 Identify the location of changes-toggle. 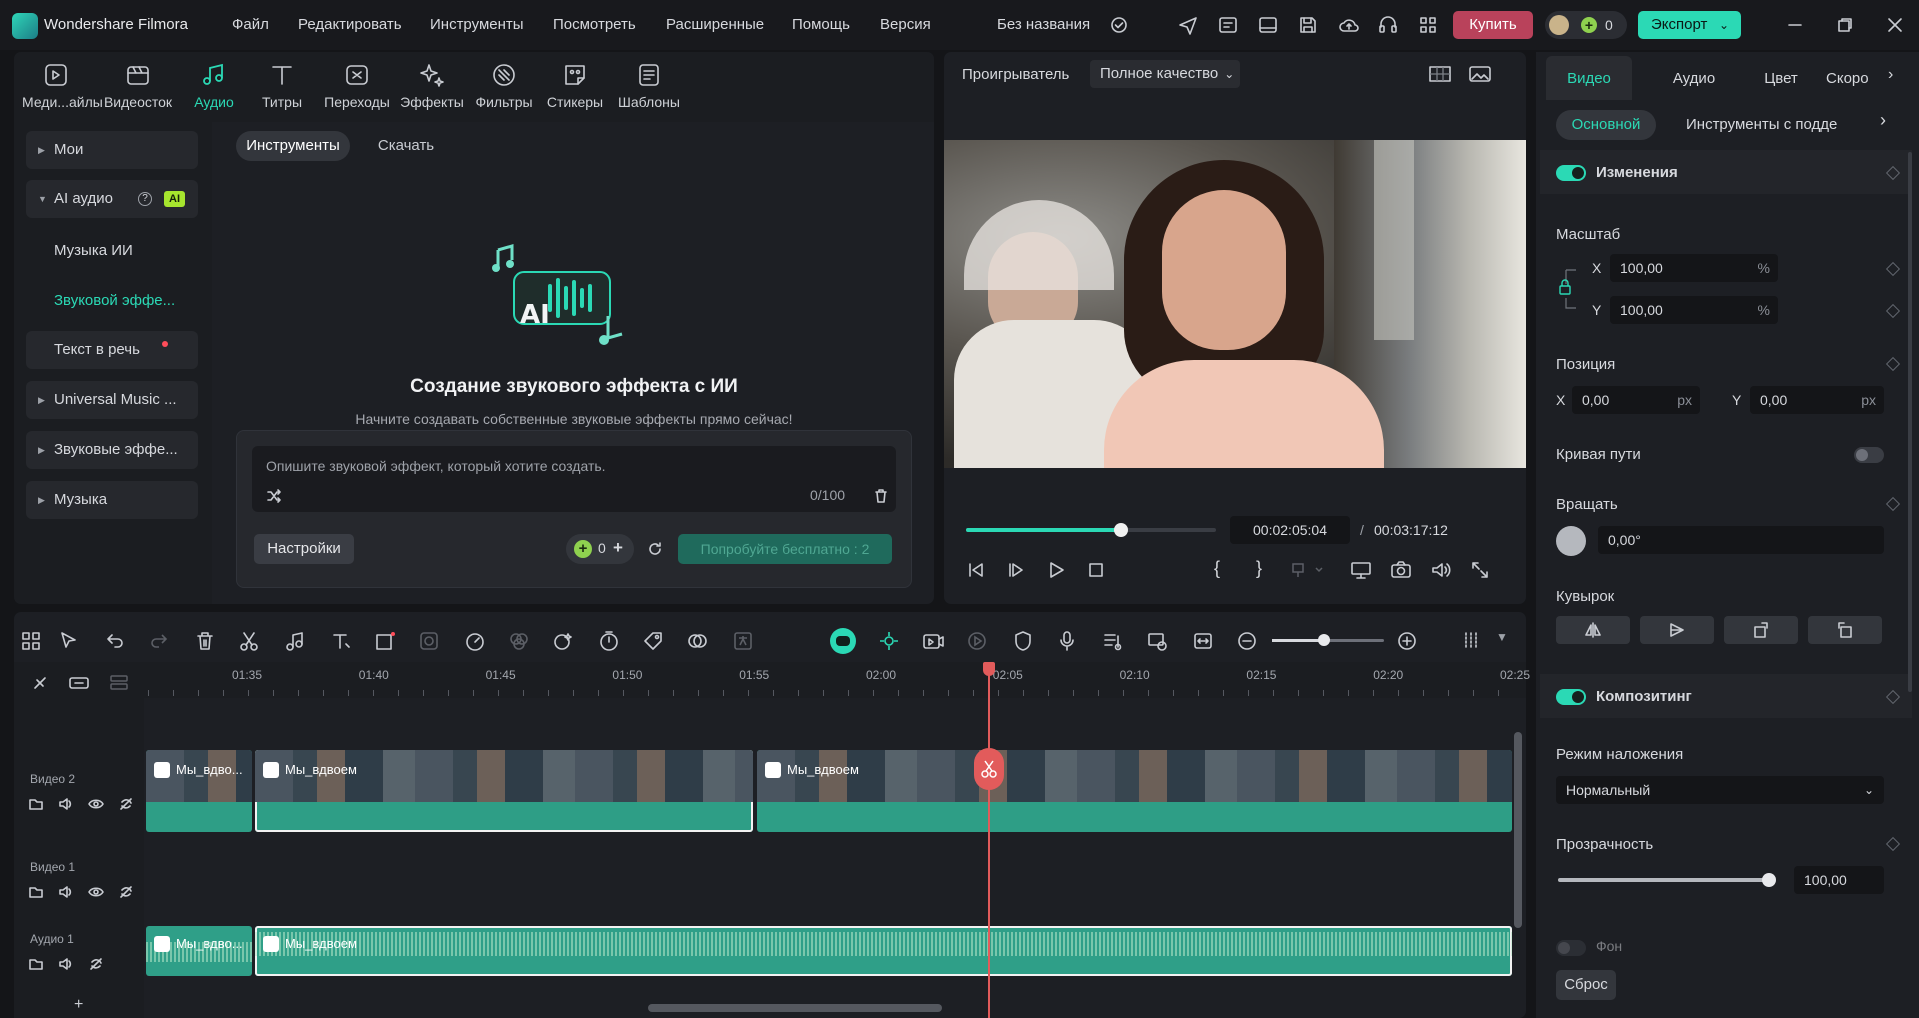
(1571, 173).